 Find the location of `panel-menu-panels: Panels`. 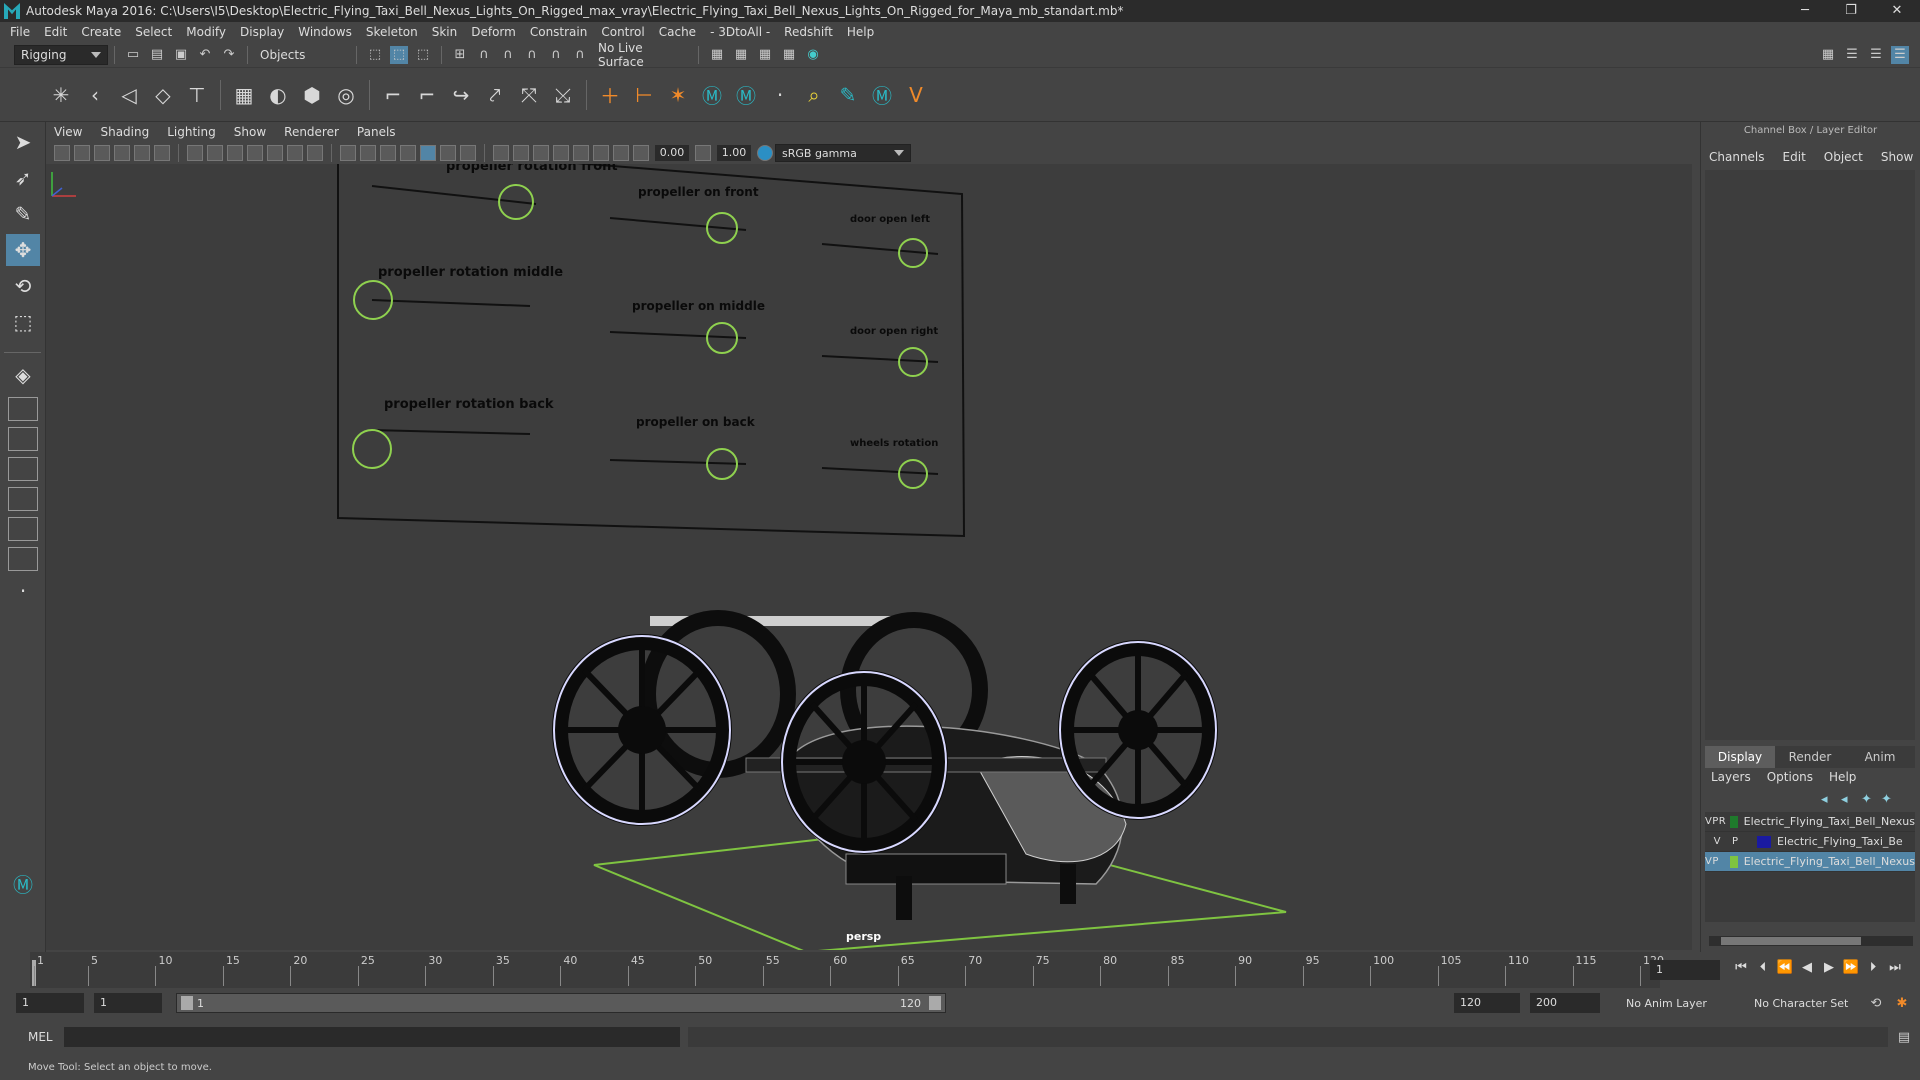

panel-menu-panels: Panels is located at coordinates (376, 132).